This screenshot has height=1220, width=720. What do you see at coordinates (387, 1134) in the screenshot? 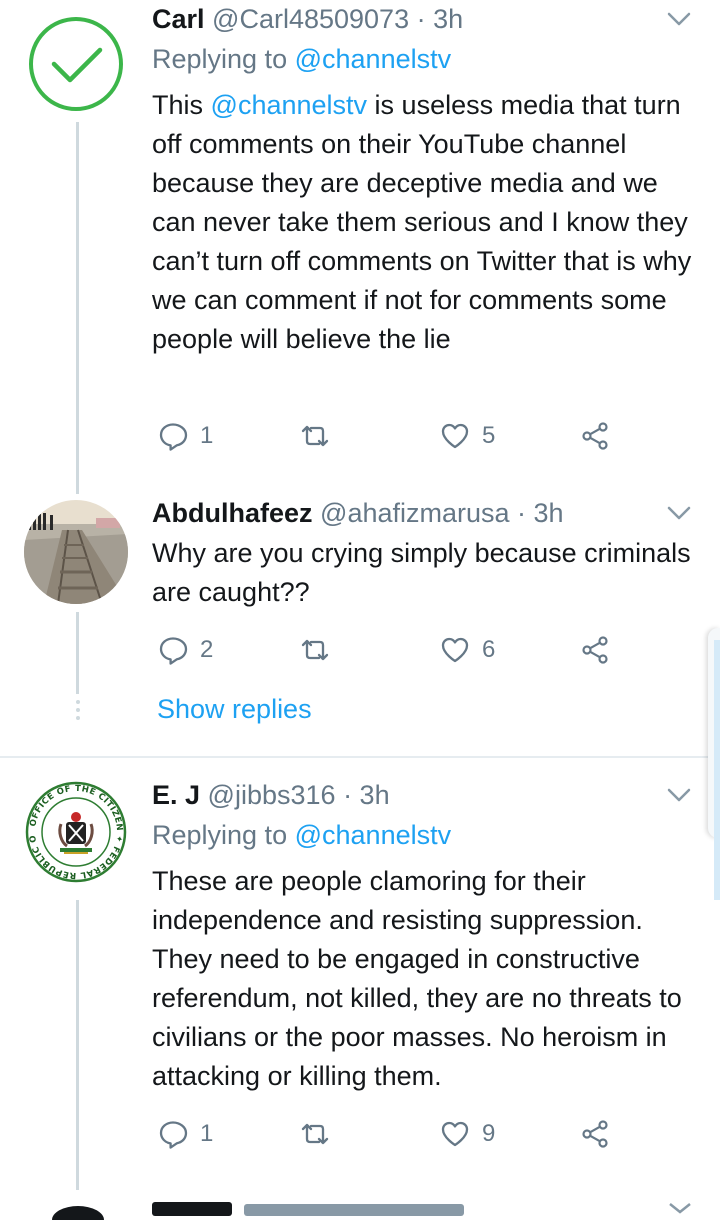
I see `tweet-actions: 1 9` at bounding box center [387, 1134].